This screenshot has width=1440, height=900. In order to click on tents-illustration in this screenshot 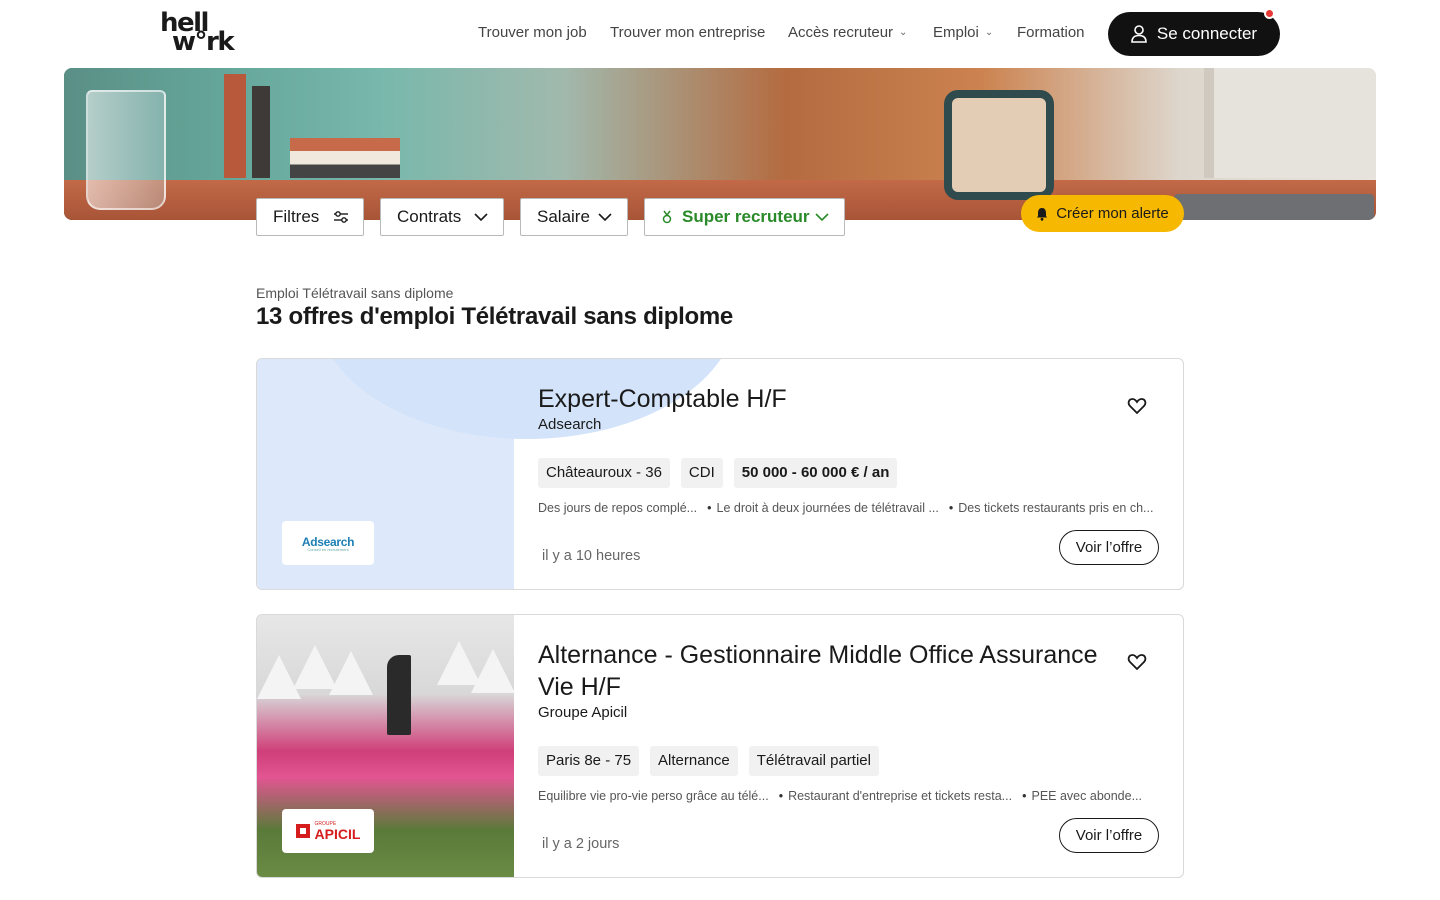, I will do `click(386, 678)`.